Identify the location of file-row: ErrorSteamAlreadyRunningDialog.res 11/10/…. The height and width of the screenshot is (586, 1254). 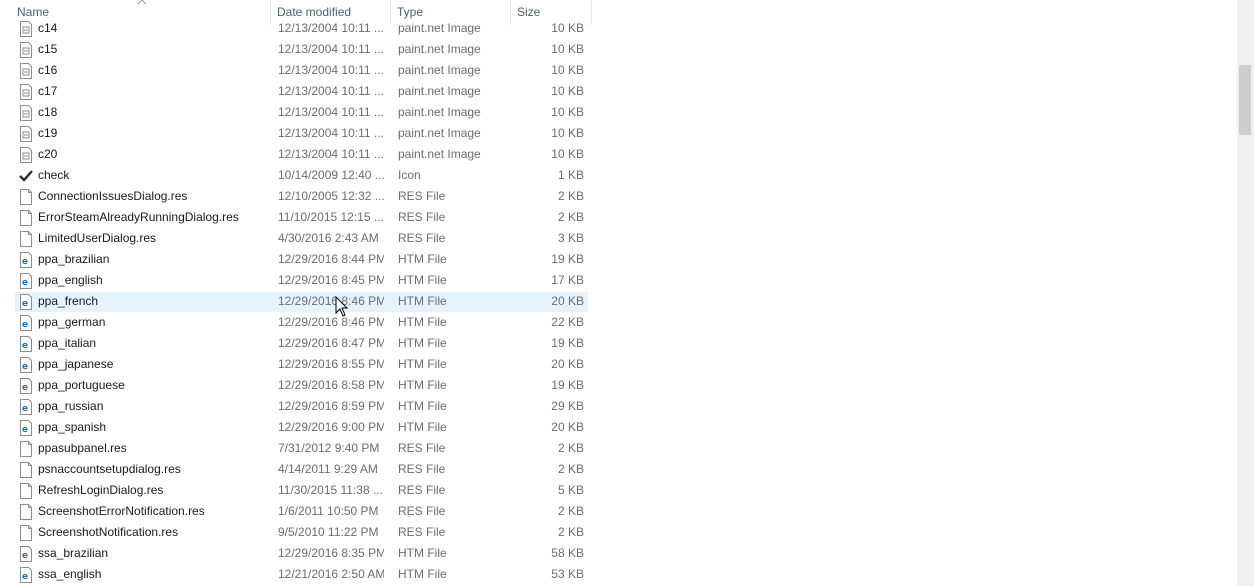
(618, 217).